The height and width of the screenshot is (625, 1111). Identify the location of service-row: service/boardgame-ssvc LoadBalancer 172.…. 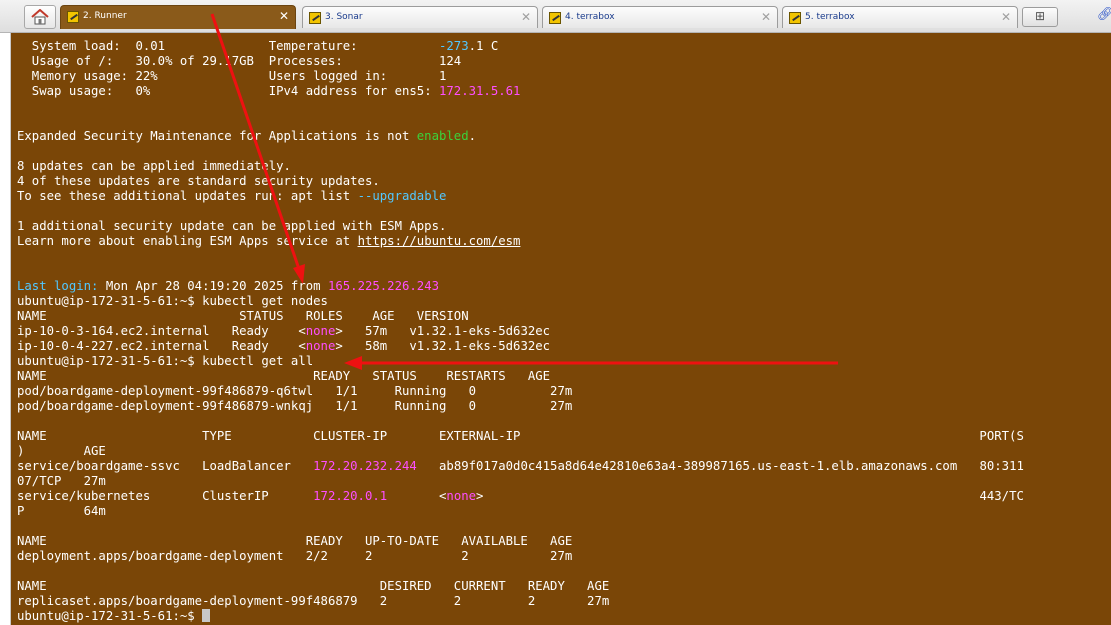
(520, 466).